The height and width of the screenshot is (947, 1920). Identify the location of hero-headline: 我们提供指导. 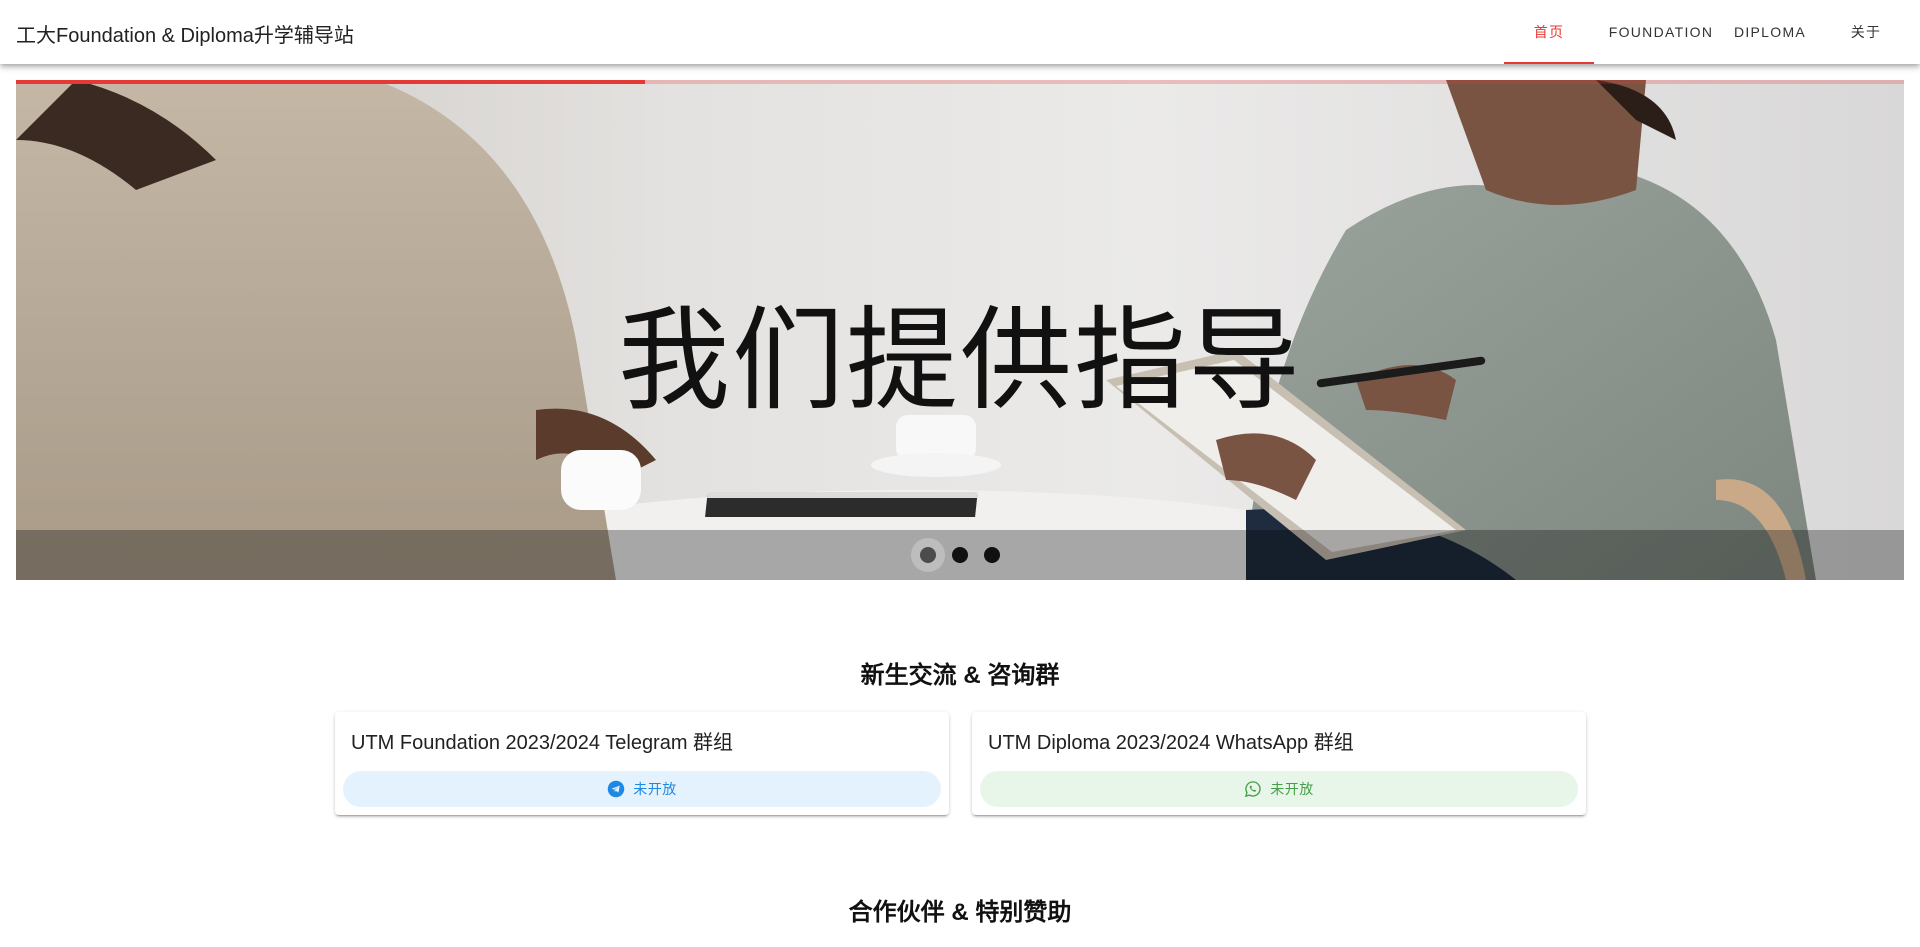
(960, 361).